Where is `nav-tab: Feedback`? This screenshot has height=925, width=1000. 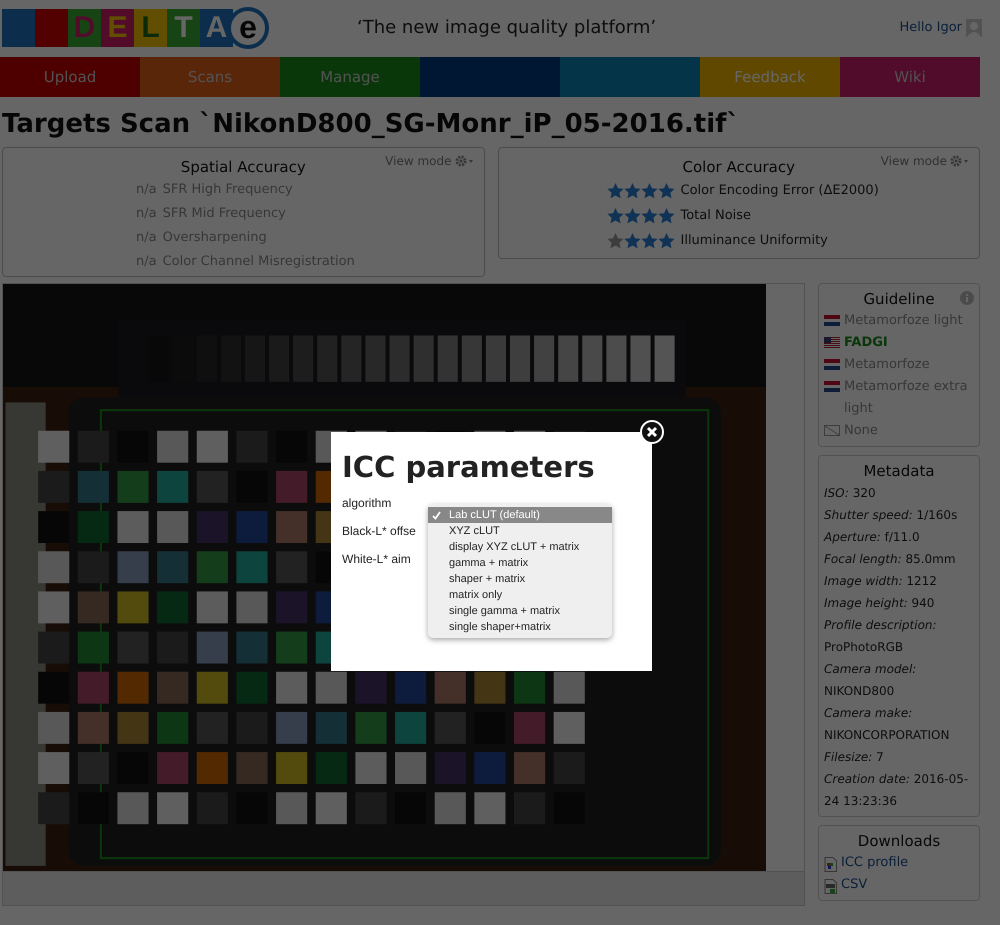
nav-tab: Feedback is located at coordinates (770, 77).